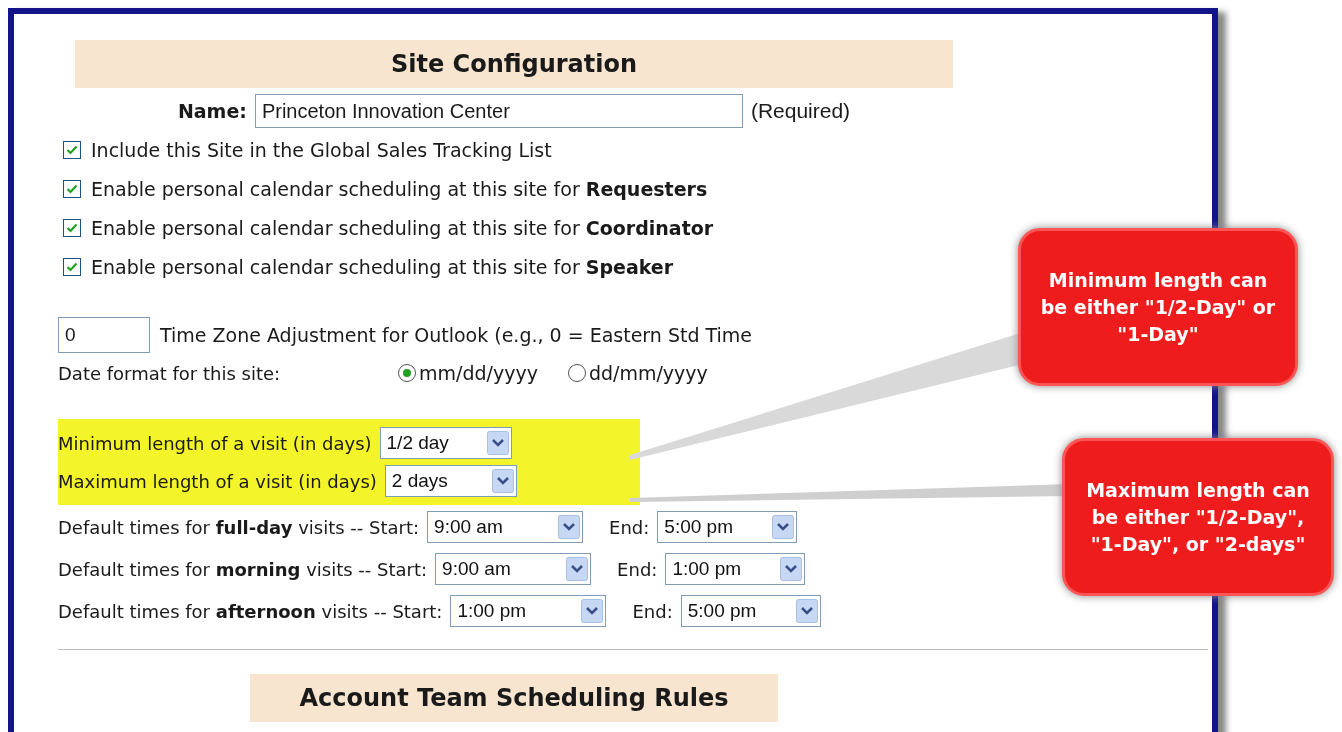  Describe the element at coordinates (637, 373) in the screenshot. I see `radio-option: dd/mm/yyyy` at that location.